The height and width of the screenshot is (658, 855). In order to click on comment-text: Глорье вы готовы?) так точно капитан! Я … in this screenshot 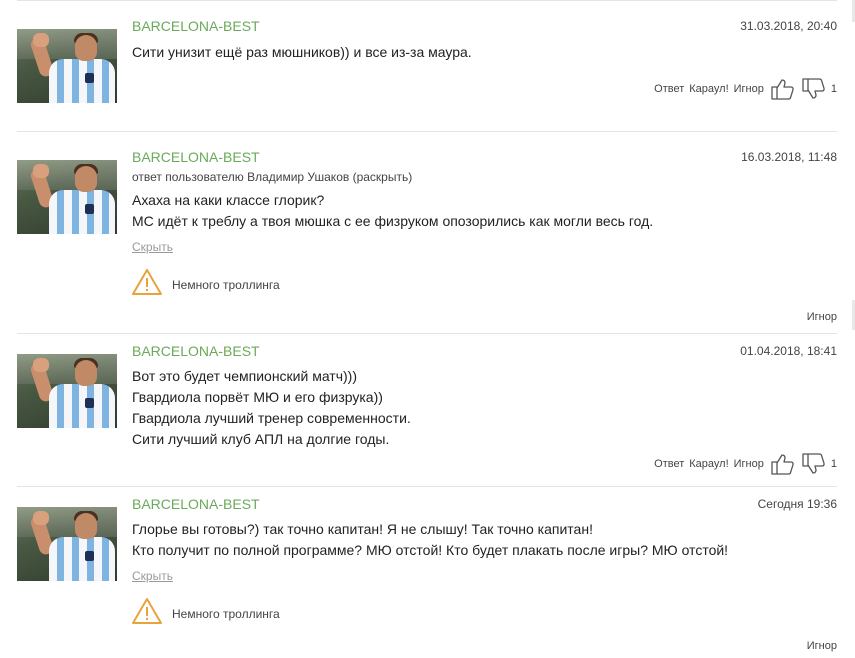, I will do `click(430, 540)`.